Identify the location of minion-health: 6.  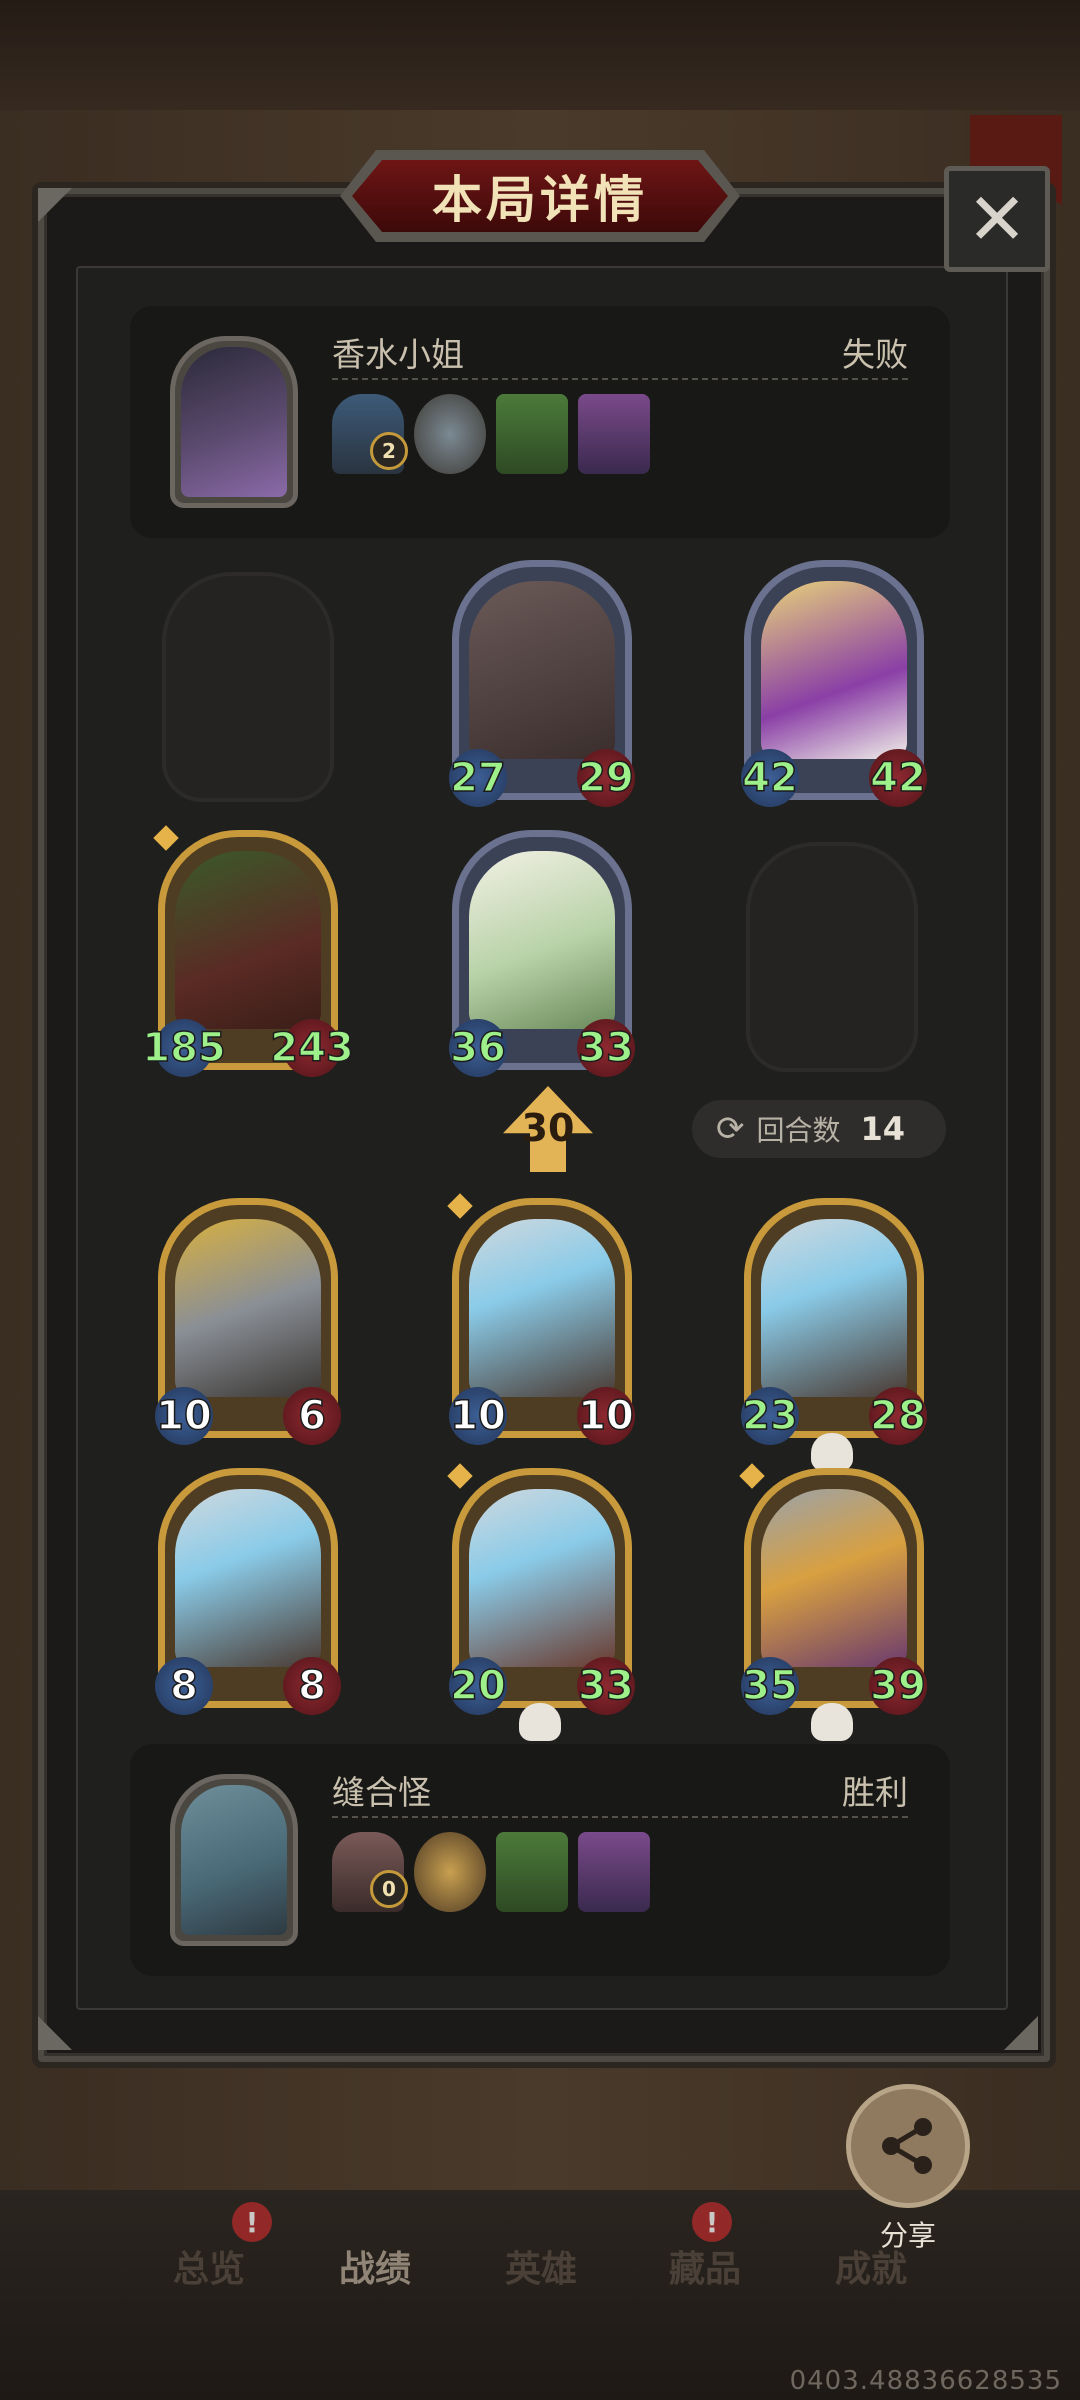
(312, 1416).